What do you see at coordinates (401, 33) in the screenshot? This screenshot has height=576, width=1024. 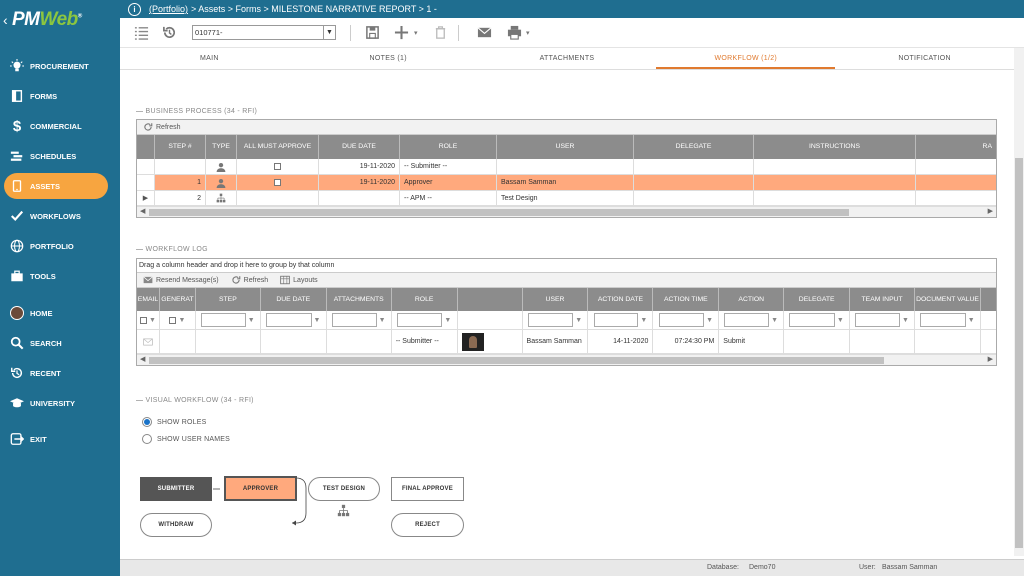 I see `add-icon` at bounding box center [401, 33].